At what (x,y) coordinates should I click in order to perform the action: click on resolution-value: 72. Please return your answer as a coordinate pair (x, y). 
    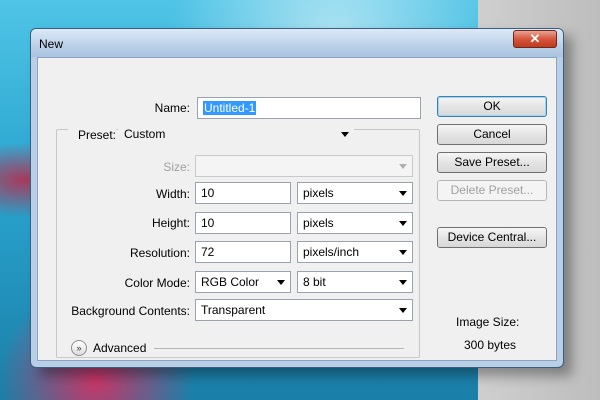
    Looking at the image, I should click on (208, 252).